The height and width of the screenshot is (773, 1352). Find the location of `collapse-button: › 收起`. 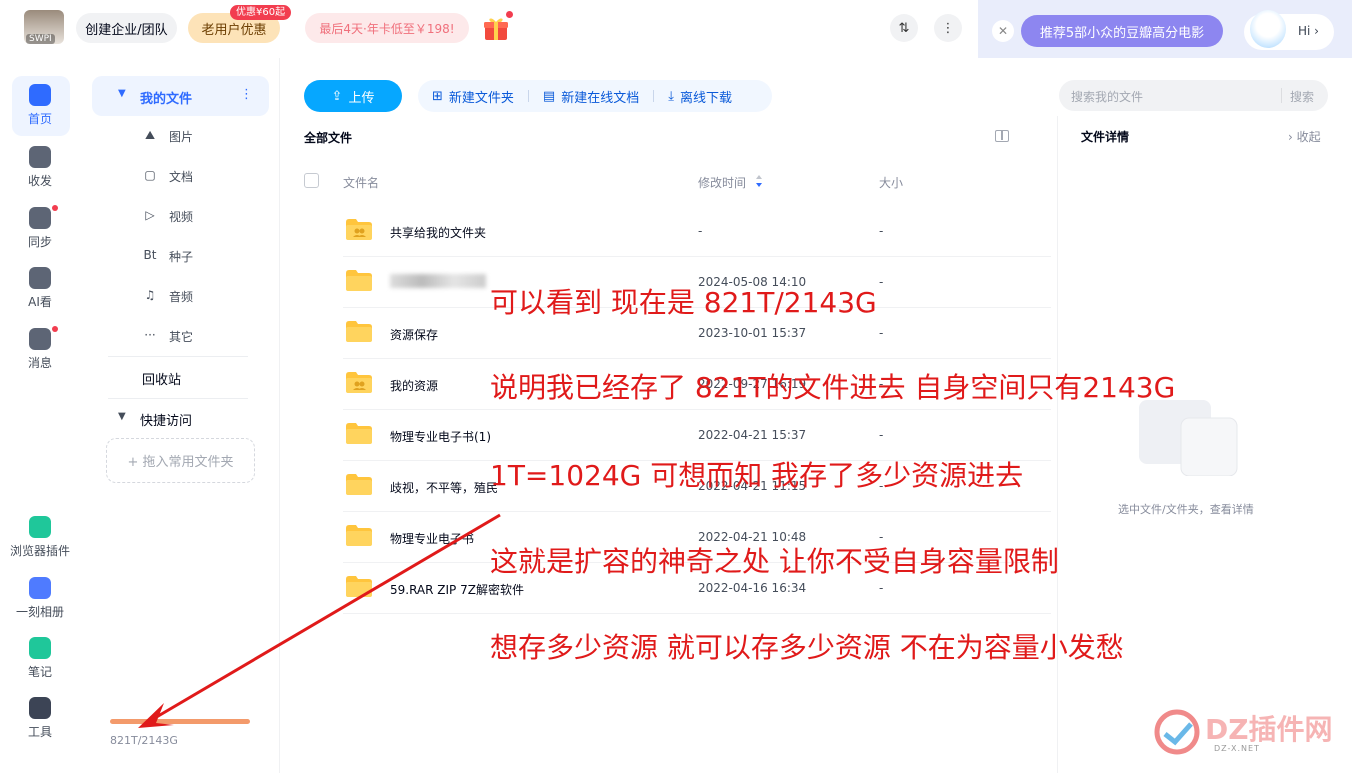

collapse-button: › 收起 is located at coordinates (1304, 136).